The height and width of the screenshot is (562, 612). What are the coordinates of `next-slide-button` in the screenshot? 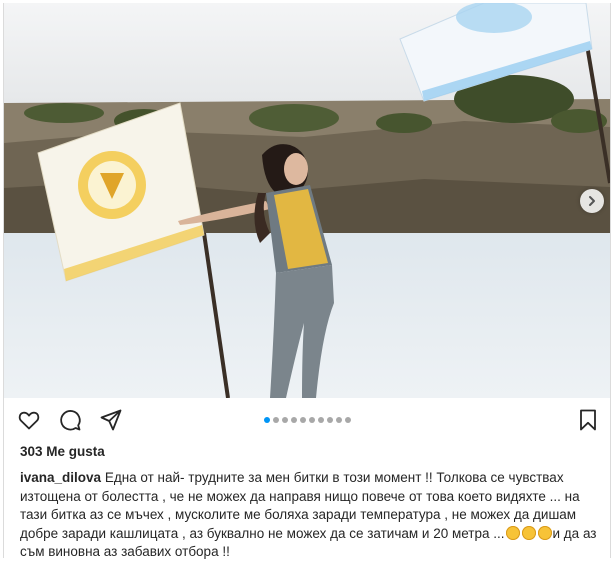 It's located at (592, 201).